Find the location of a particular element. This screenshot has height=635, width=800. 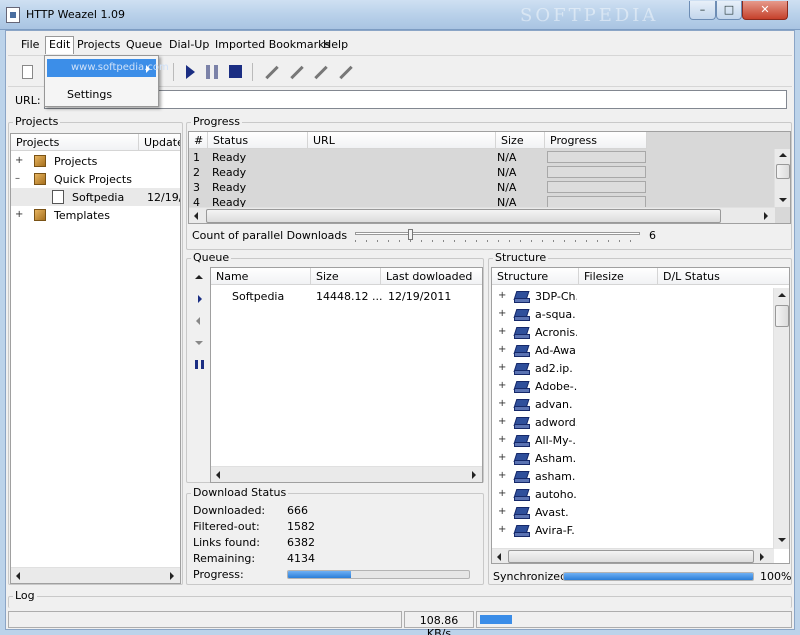

structure-item: Adobe-. is located at coordinates (556, 386).